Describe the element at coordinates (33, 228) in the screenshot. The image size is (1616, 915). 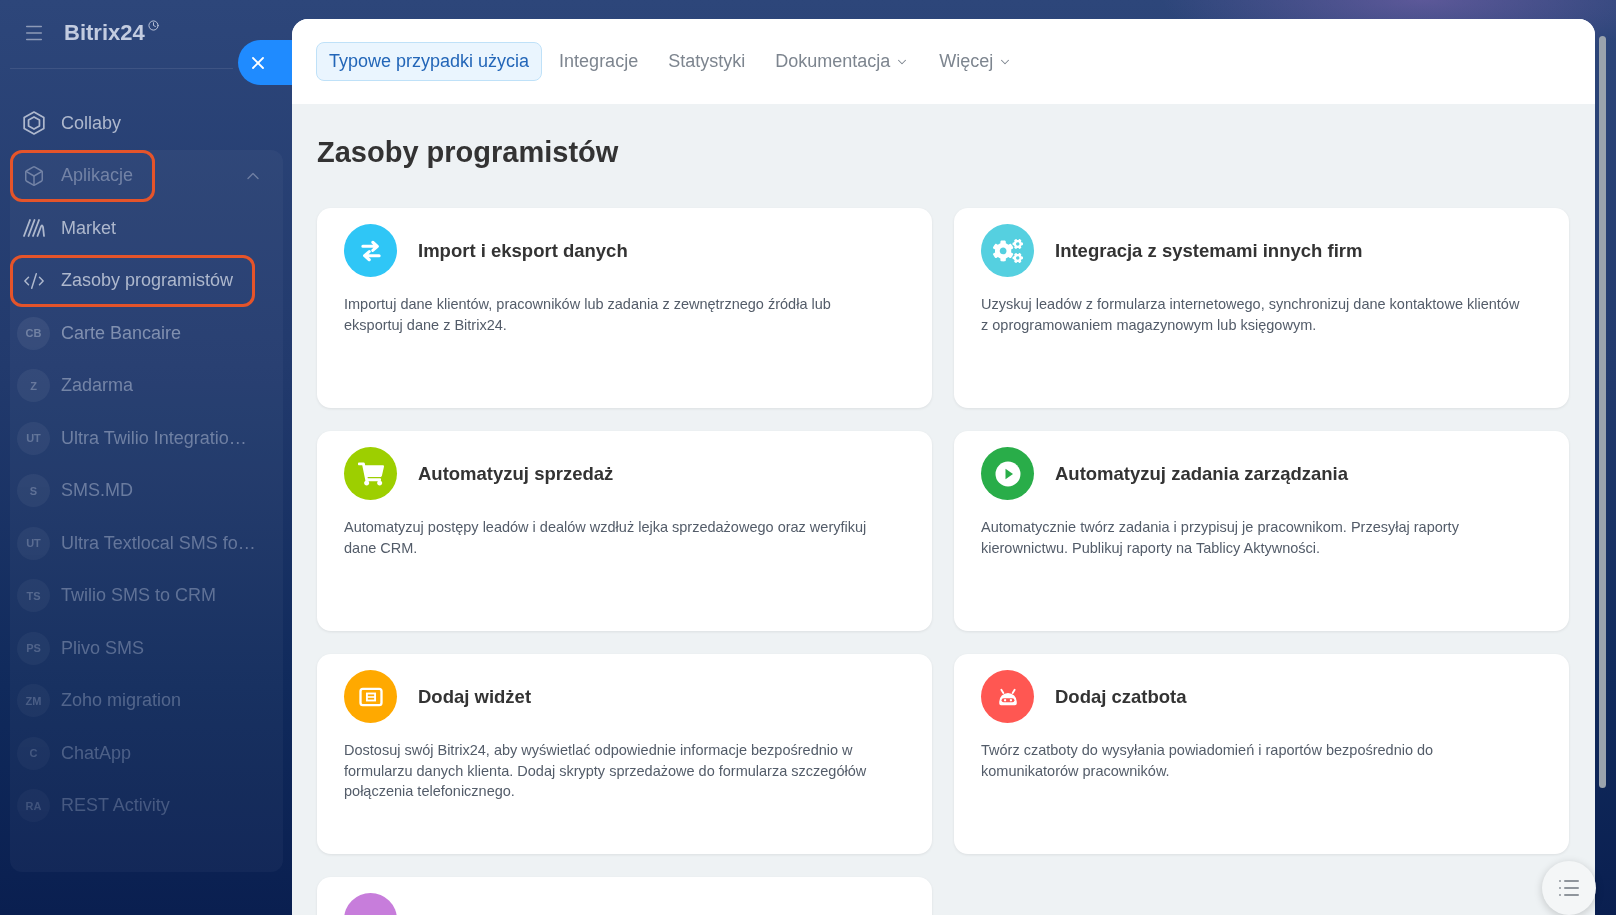
I see `stripes-icon` at that location.